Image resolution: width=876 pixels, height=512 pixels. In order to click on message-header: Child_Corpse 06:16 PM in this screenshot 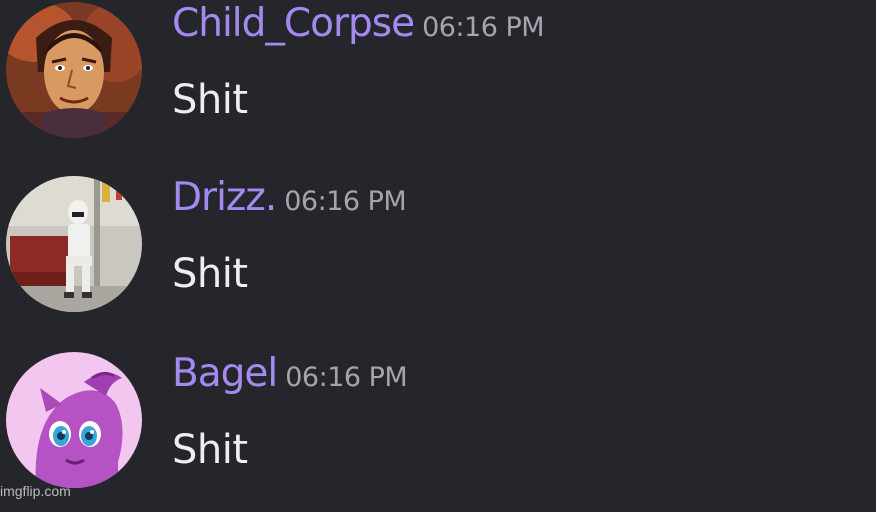, I will do `click(358, 23)`.